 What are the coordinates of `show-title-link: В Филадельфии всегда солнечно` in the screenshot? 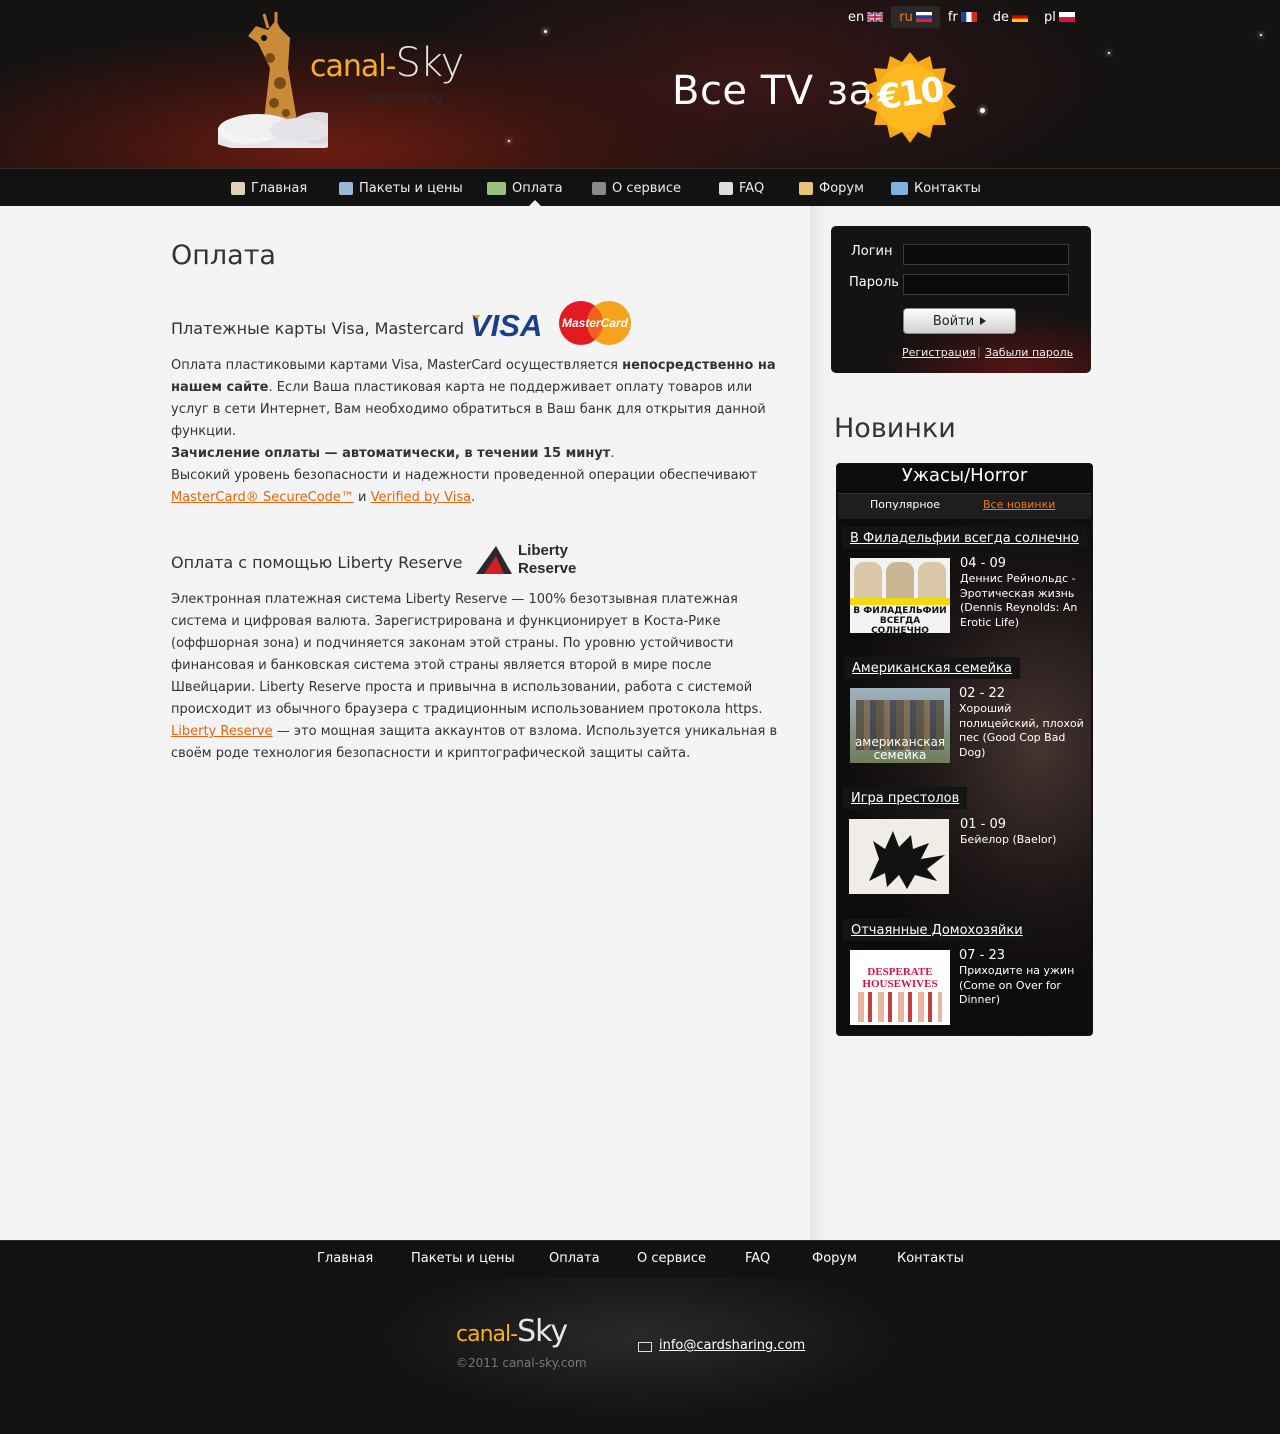 It's located at (964, 538).